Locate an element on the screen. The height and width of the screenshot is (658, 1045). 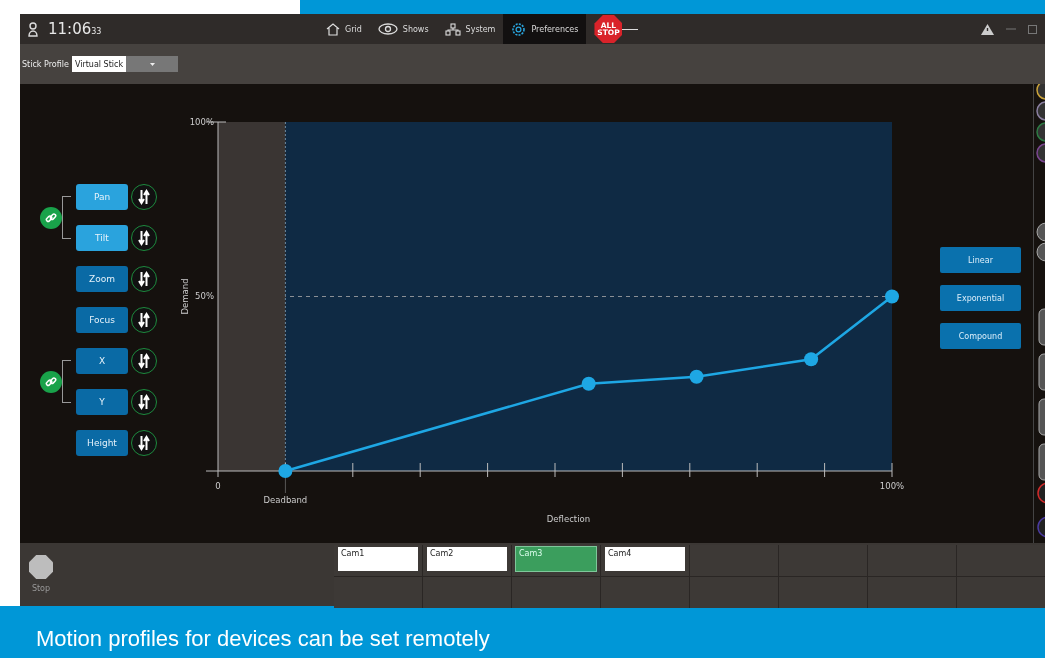
axis-button: Height is located at coordinates (102, 443).